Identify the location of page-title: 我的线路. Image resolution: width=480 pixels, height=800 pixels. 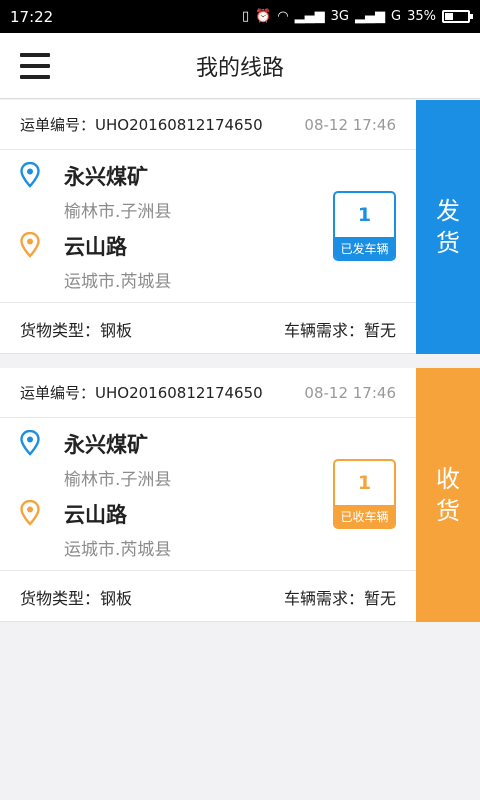
(239, 68).